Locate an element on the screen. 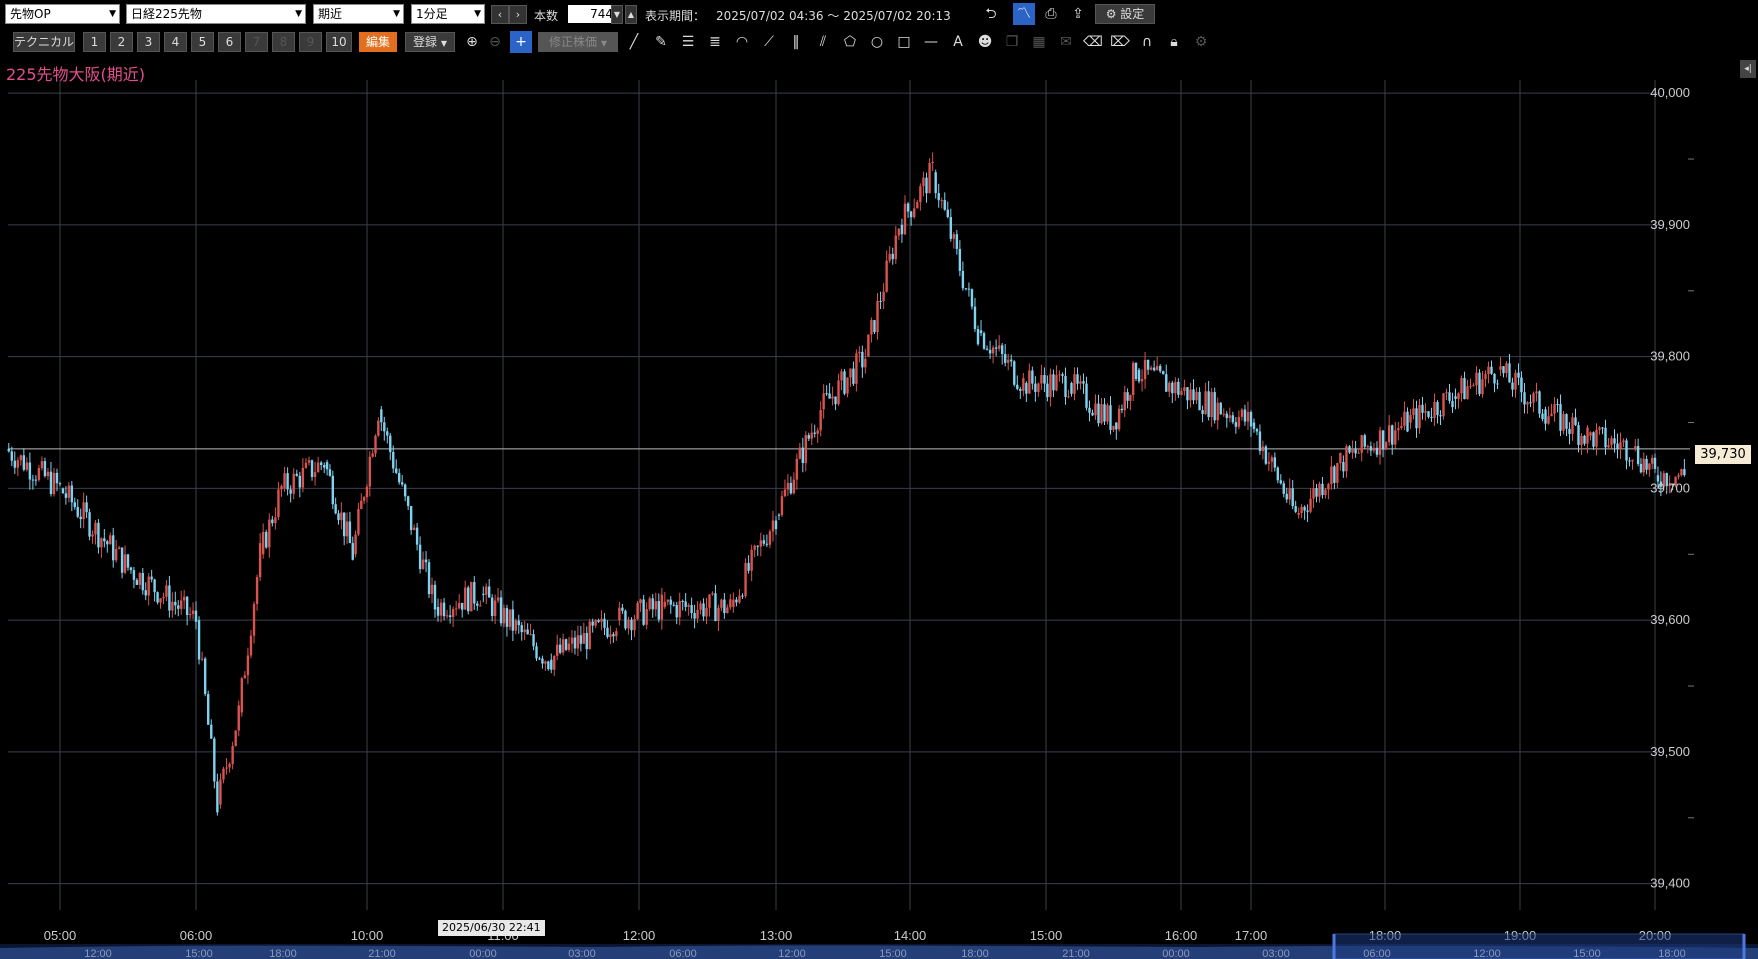 This screenshot has height=959, width=1758. chevron-left-icon: ‹ is located at coordinates (500, 14).